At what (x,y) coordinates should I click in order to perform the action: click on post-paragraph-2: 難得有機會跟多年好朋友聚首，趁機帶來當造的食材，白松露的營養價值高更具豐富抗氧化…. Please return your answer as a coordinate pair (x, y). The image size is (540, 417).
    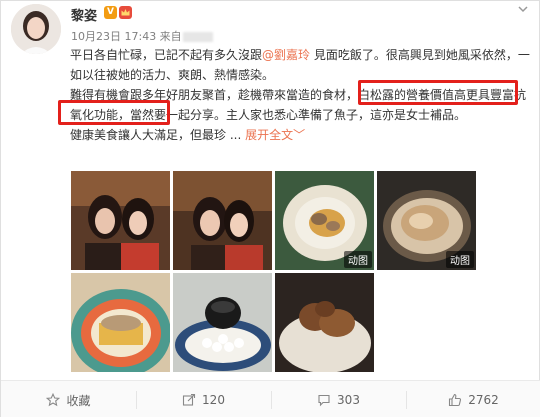
    Looking at the image, I should click on (298, 105).